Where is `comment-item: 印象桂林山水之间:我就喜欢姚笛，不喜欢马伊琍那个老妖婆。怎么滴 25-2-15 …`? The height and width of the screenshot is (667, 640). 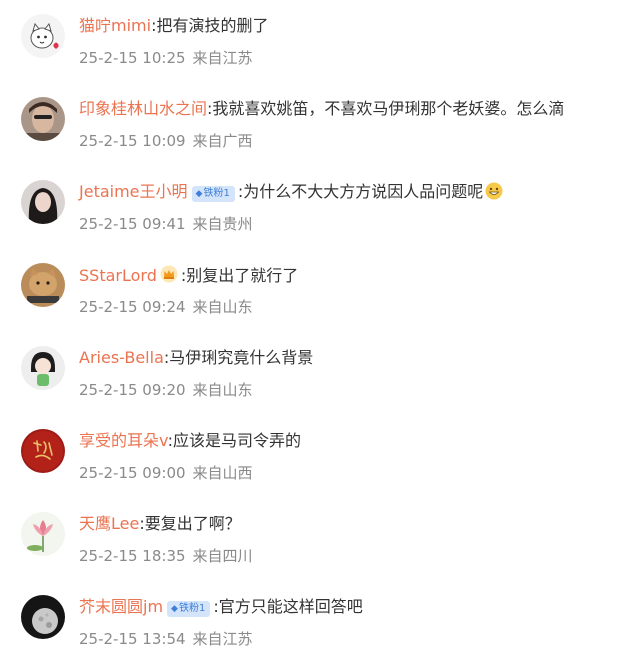 comment-item: 印象桂林山水之间:我就喜欢姚笛，不喜欢马伊琍那个老妖婆。怎么滴 25-2-15 … is located at coordinates (320, 127).